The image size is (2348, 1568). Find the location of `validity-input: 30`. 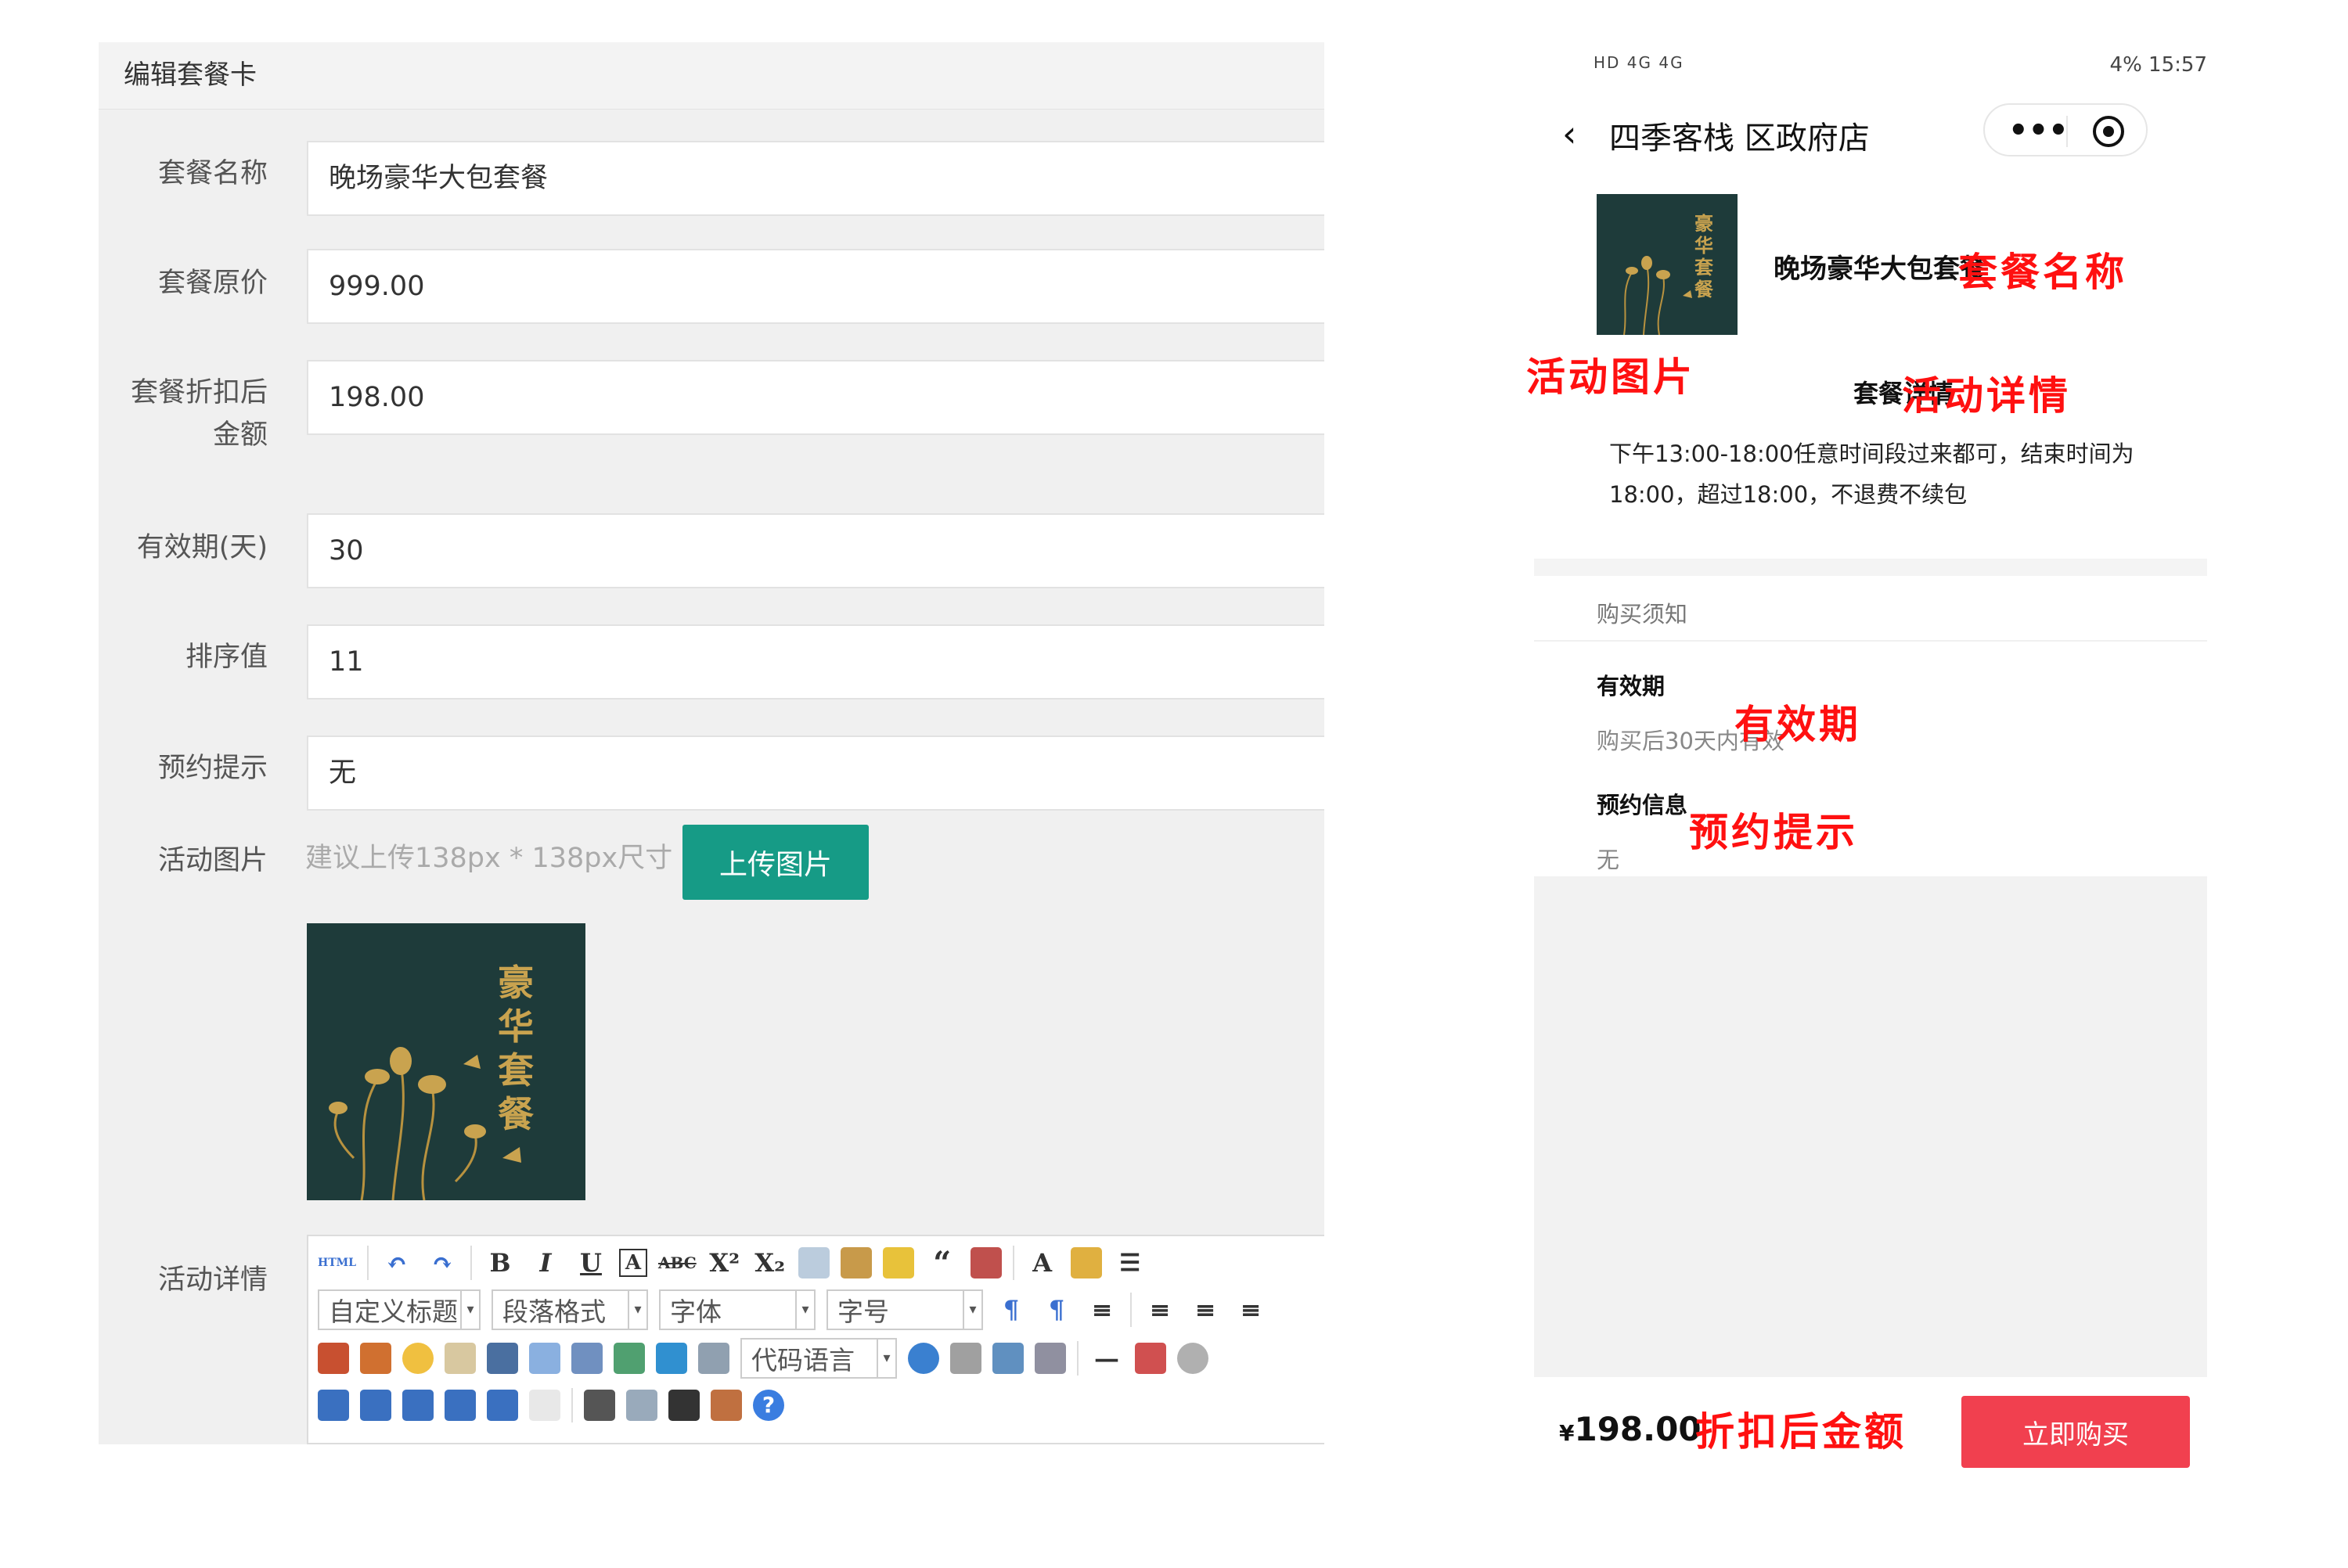

validity-input: 30 is located at coordinates (815, 550).